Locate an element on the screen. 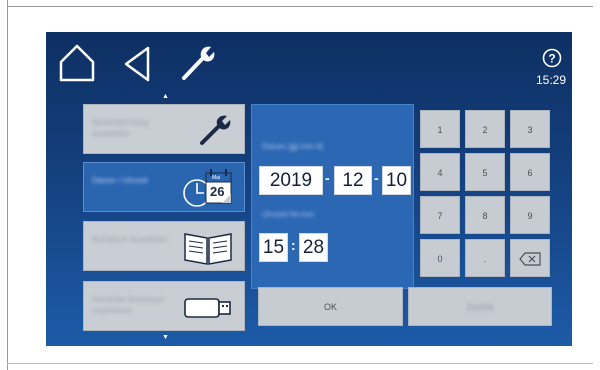 This screenshot has height=370, width=600. menu-item-logbook: Buchbuch auswählen is located at coordinates (164, 246).